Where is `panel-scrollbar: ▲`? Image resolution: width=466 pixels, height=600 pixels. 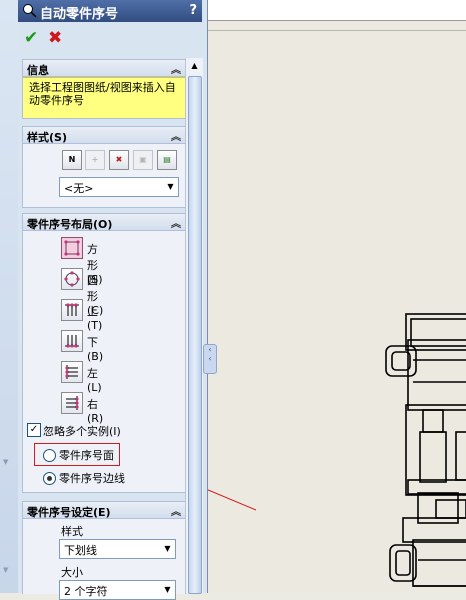
panel-scrollbar: ▲ is located at coordinates (194, 326).